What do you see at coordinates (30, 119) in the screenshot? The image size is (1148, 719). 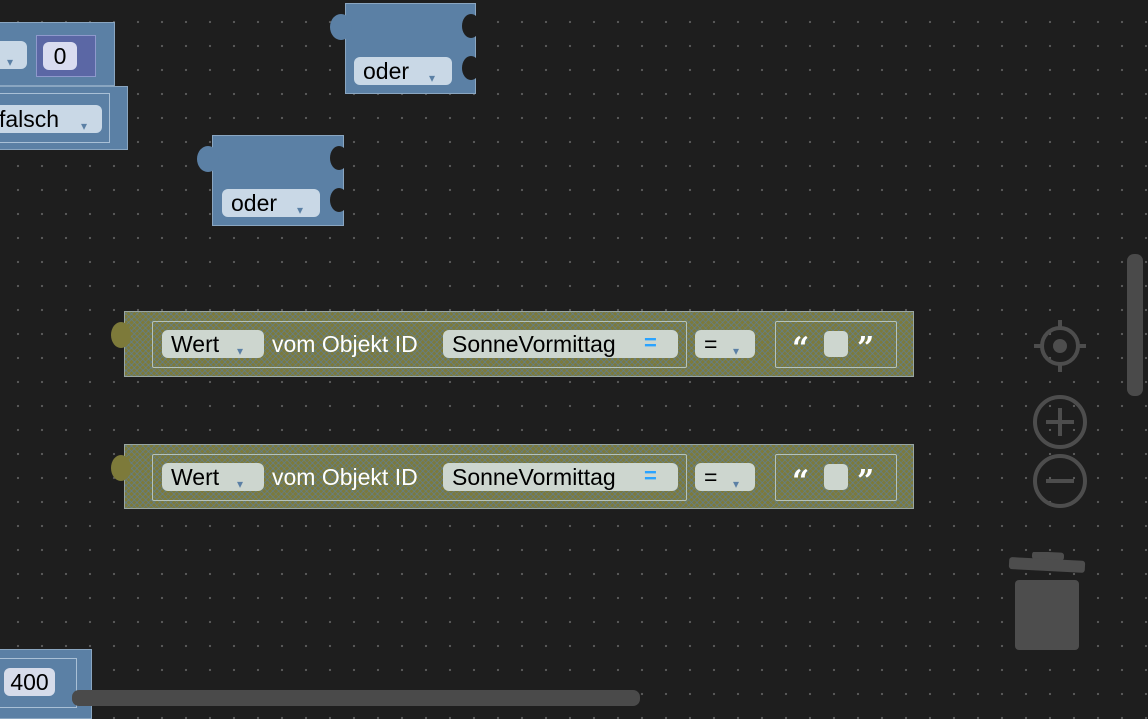 I see `falsch-label: falsch` at bounding box center [30, 119].